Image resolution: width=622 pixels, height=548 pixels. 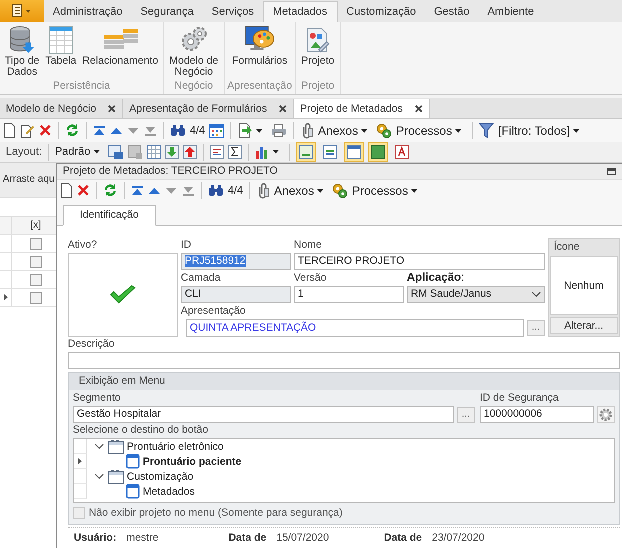 What do you see at coordinates (486, 130) in the screenshot?
I see `filter-icon` at bounding box center [486, 130].